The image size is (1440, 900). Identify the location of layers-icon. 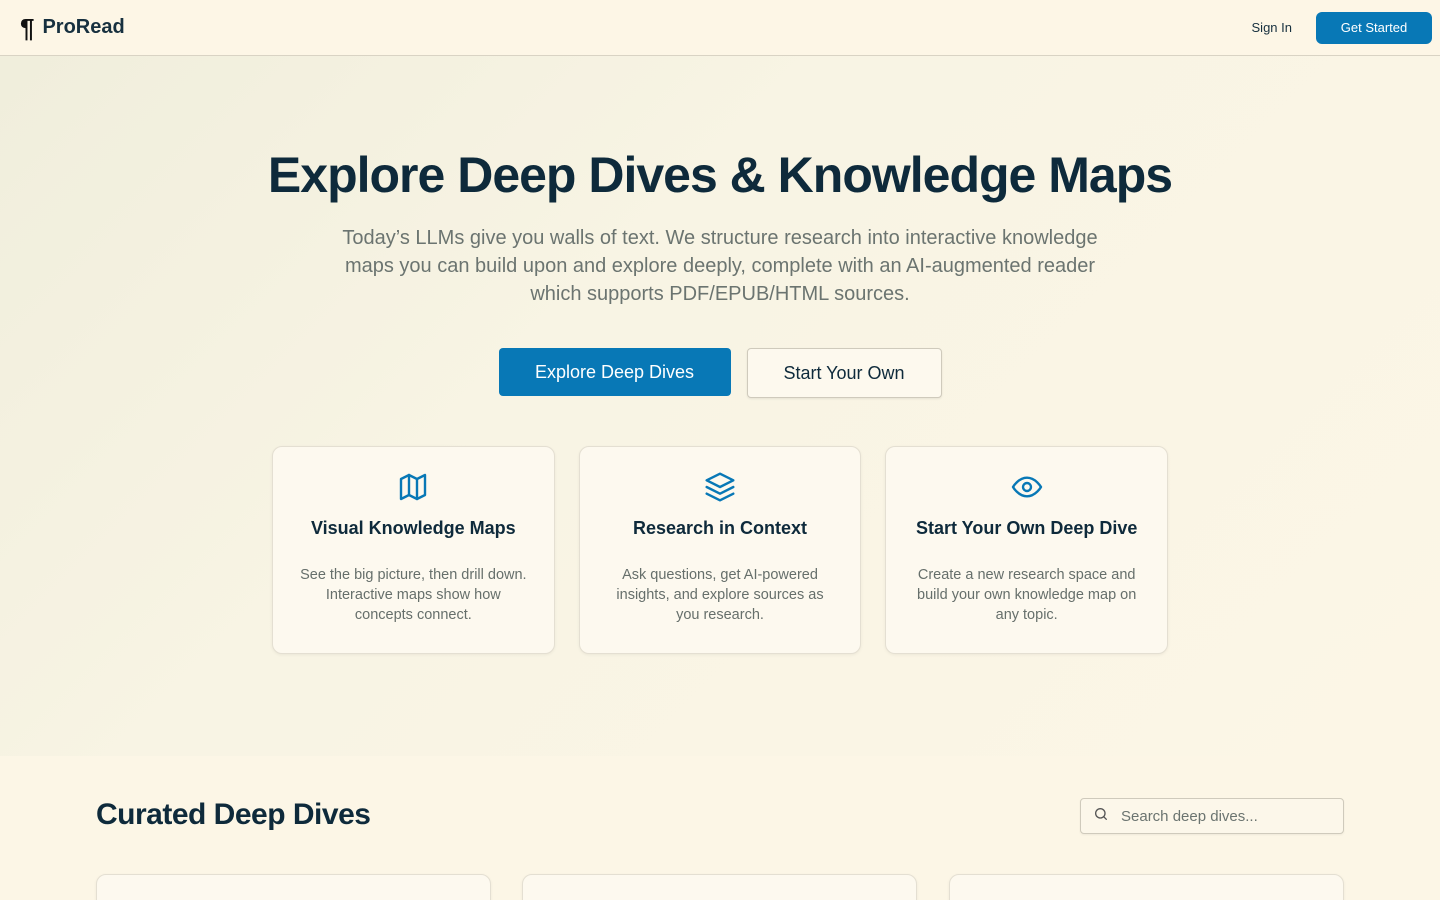
(720, 489).